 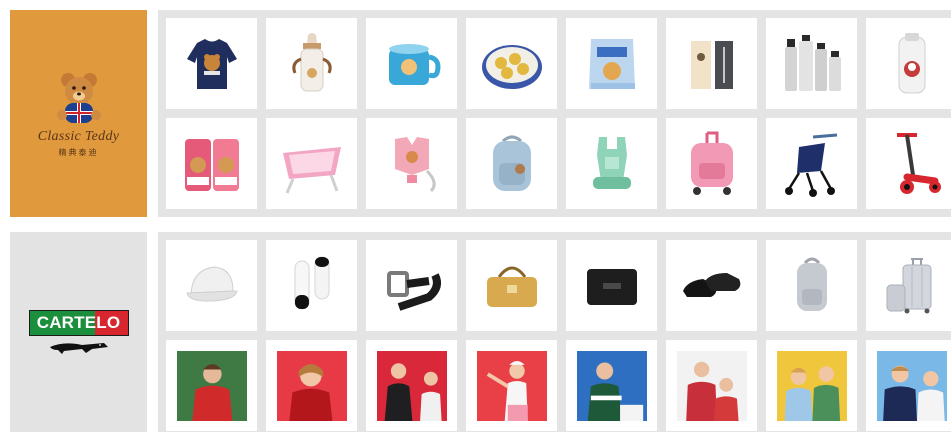 I want to click on luggage-icon, so click(x=908, y=285).